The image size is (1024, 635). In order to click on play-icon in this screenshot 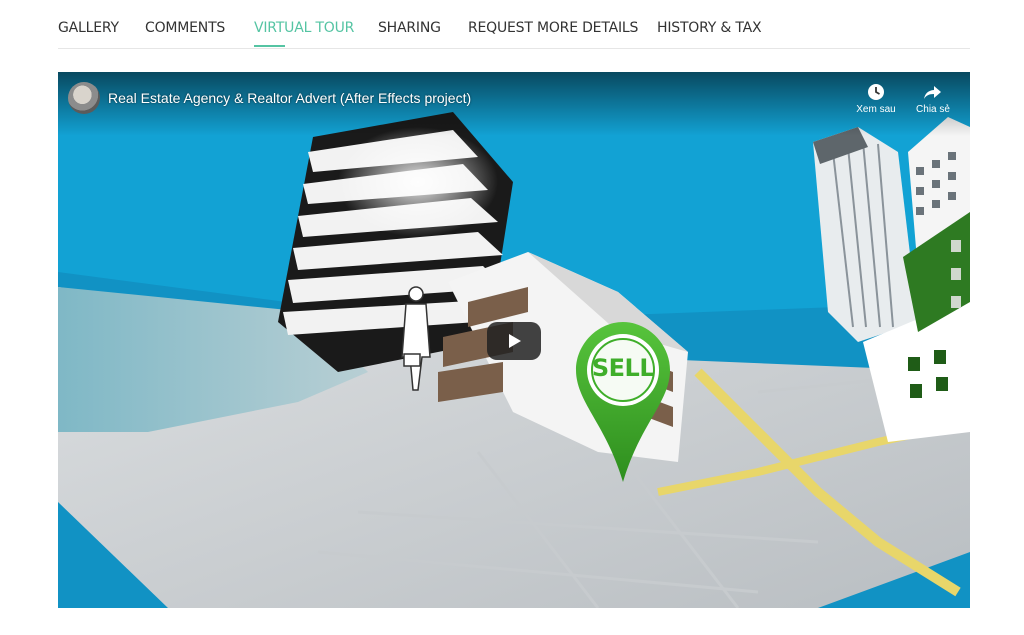, I will do `click(515, 341)`.